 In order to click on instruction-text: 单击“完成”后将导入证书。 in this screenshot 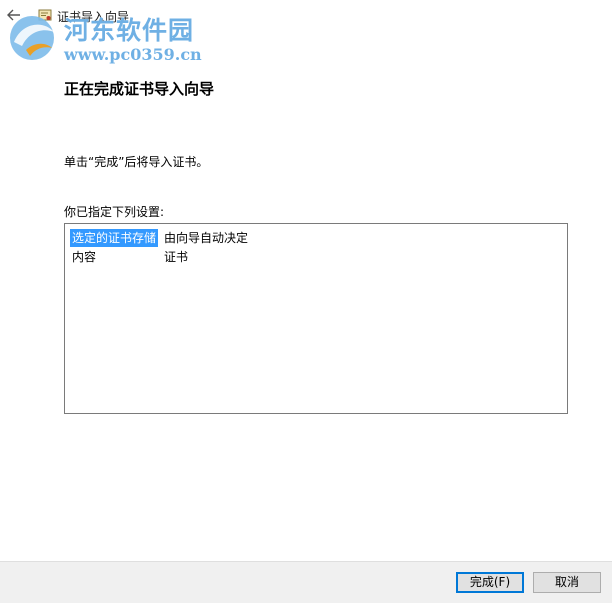, I will do `click(136, 162)`.